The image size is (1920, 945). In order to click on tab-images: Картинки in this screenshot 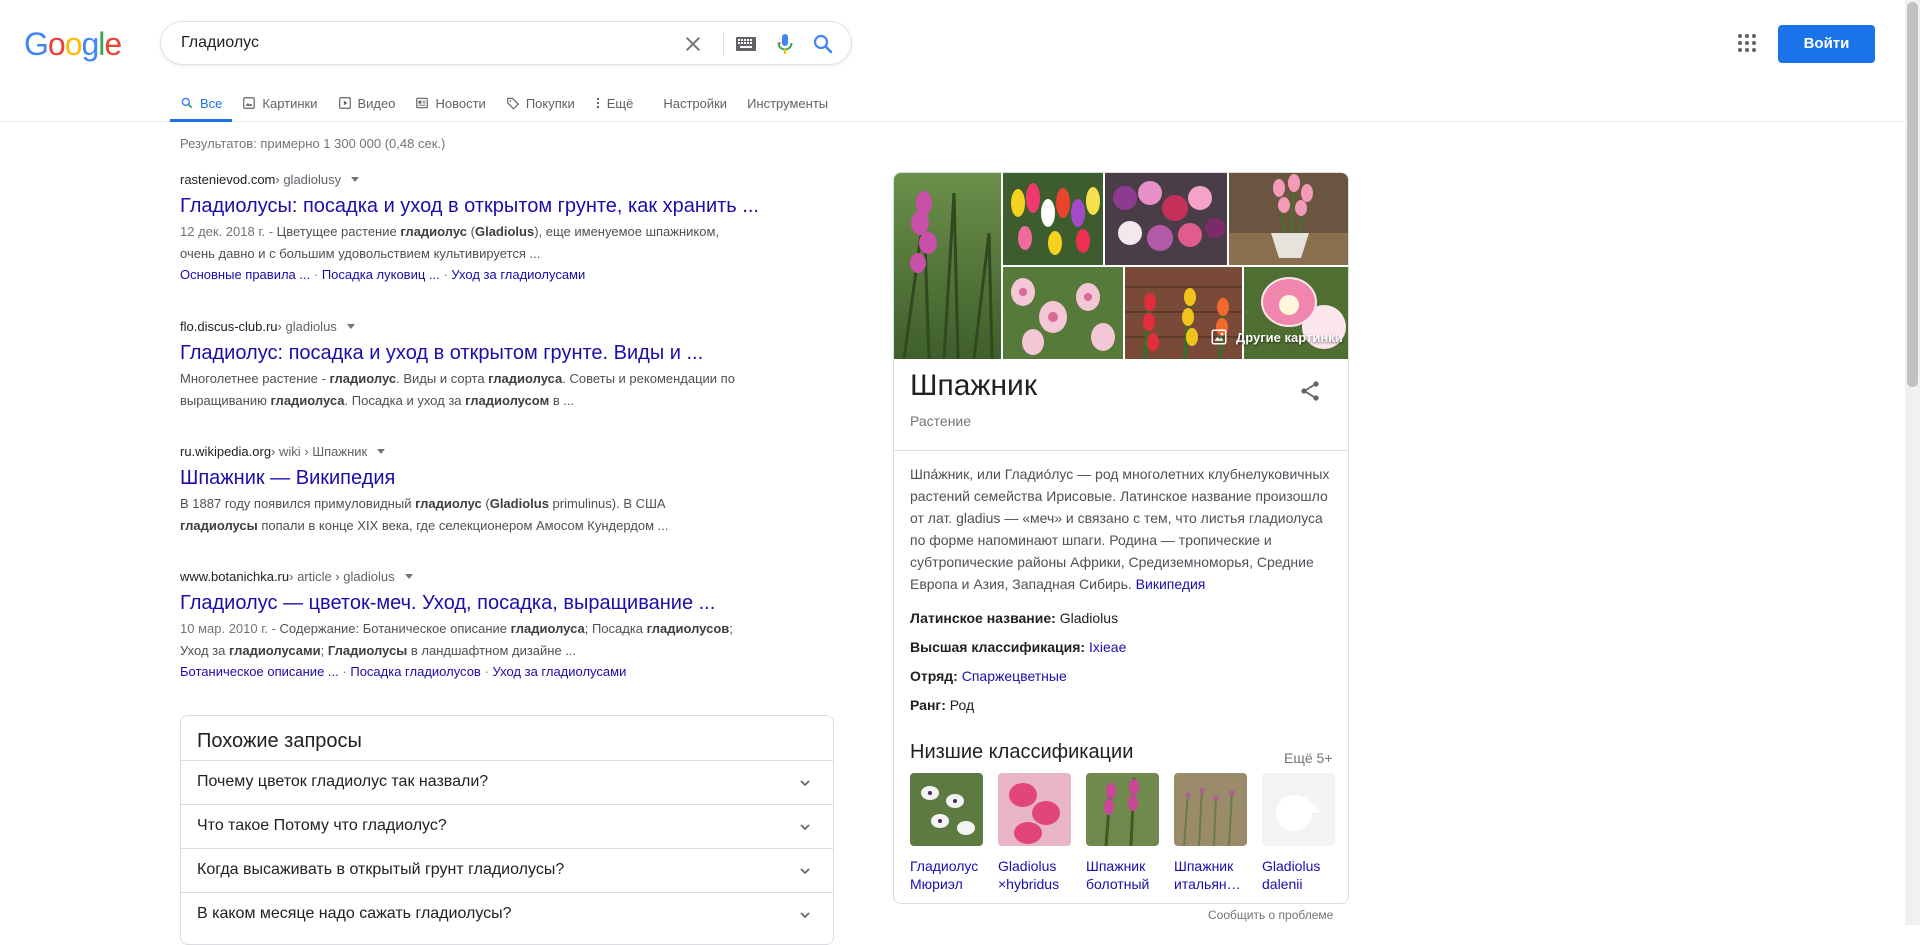, I will do `click(279, 103)`.